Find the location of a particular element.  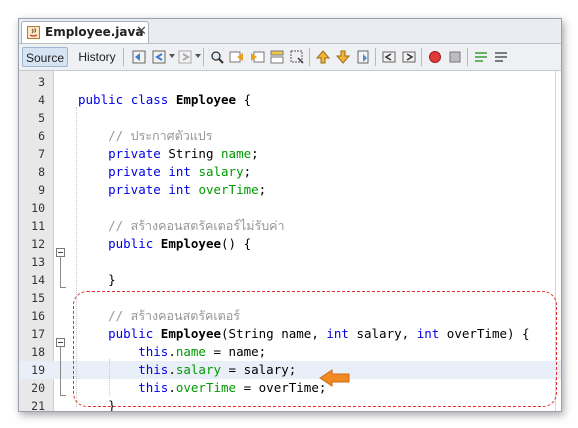

code-token: class is located at coordinates (149, 99).